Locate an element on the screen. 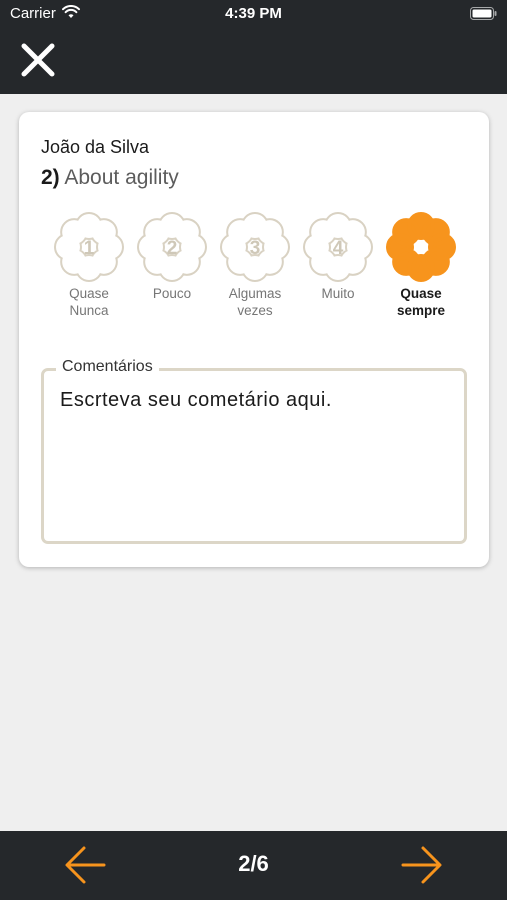 This screenshot has height=900, width=507. rating-label: Muito is located at coordinates (338, 293).